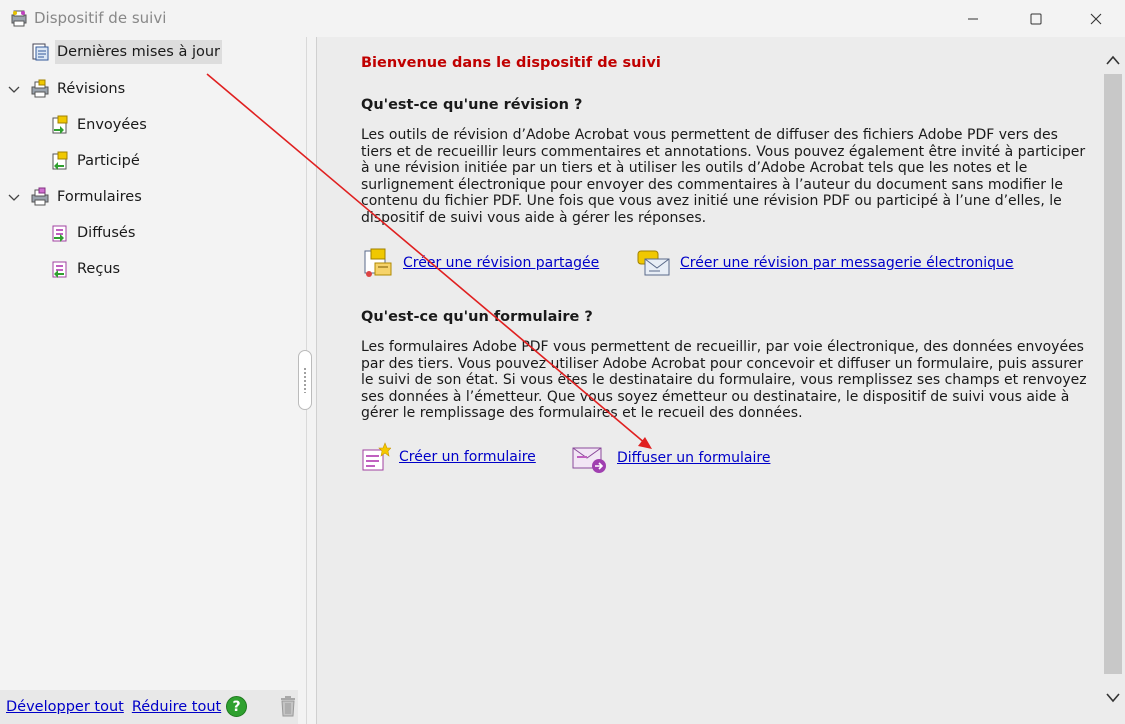 This screenshot has height=724, width=1125. I want to click on sidebar-item-joined: Participé, so click(96, 161).